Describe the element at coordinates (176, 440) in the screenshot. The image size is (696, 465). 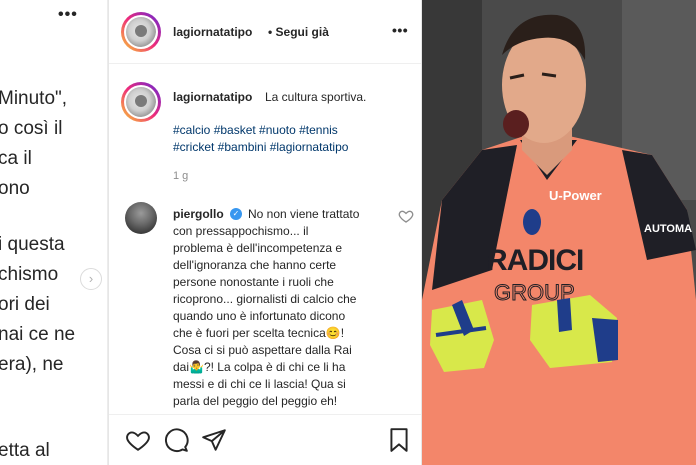
I see `comment-icon` at that location.